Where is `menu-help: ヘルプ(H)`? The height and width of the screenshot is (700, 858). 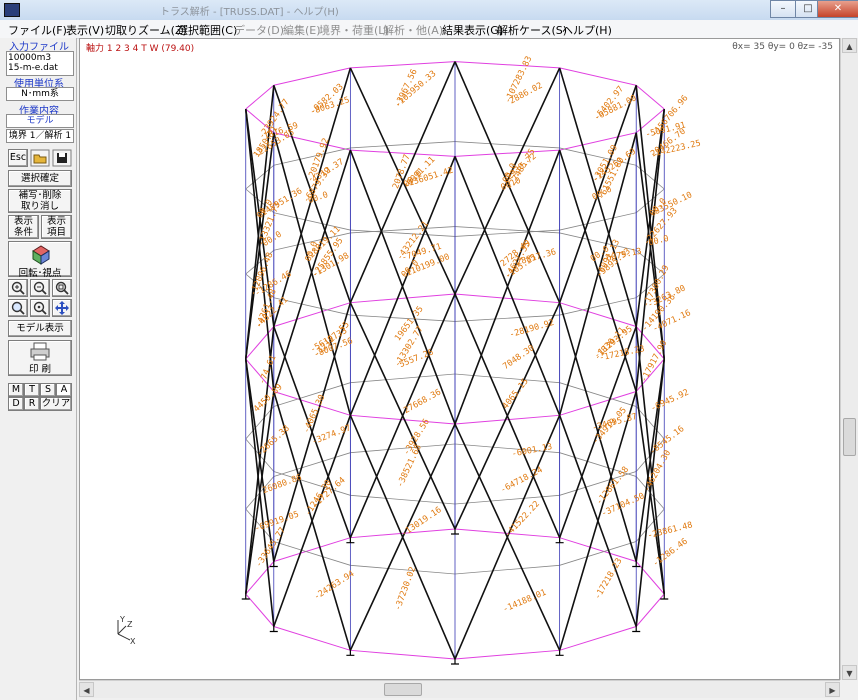
menu-help: ヘルプ(H) is located at coordinates (587, 30).